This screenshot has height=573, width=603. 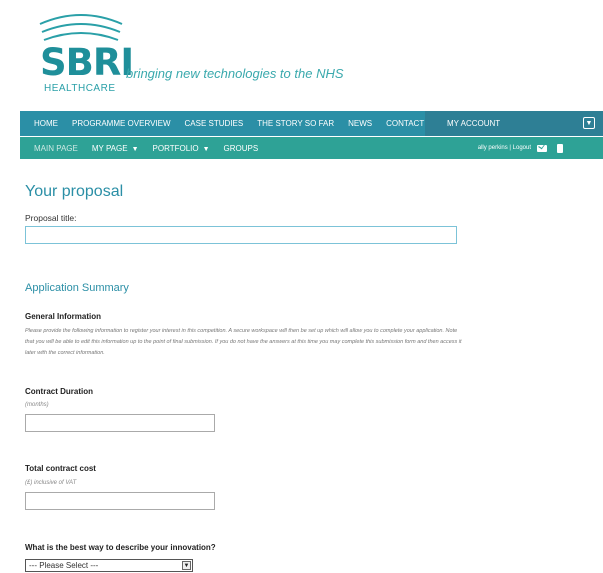 I want to click on nav-portfolio-label: PORTFOLIO, so click(x=175, y=148).